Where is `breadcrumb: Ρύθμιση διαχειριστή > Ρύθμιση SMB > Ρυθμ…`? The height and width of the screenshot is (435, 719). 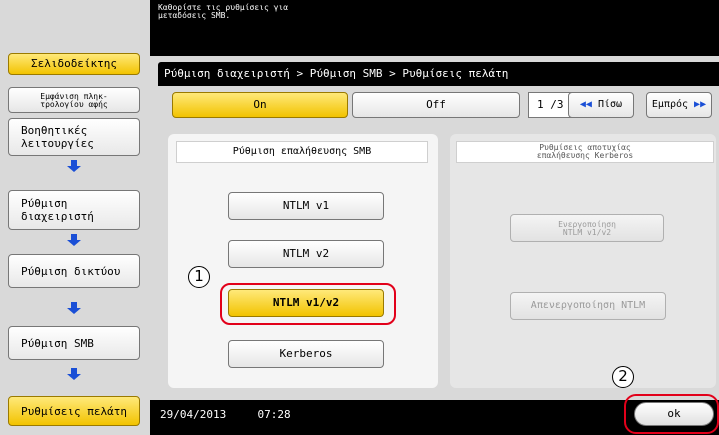 breadcrumb: Ρύθμιση διαχειριστή > Ρύθμιση SMB > Ρυθμ… is located at coordinates (438, 74).